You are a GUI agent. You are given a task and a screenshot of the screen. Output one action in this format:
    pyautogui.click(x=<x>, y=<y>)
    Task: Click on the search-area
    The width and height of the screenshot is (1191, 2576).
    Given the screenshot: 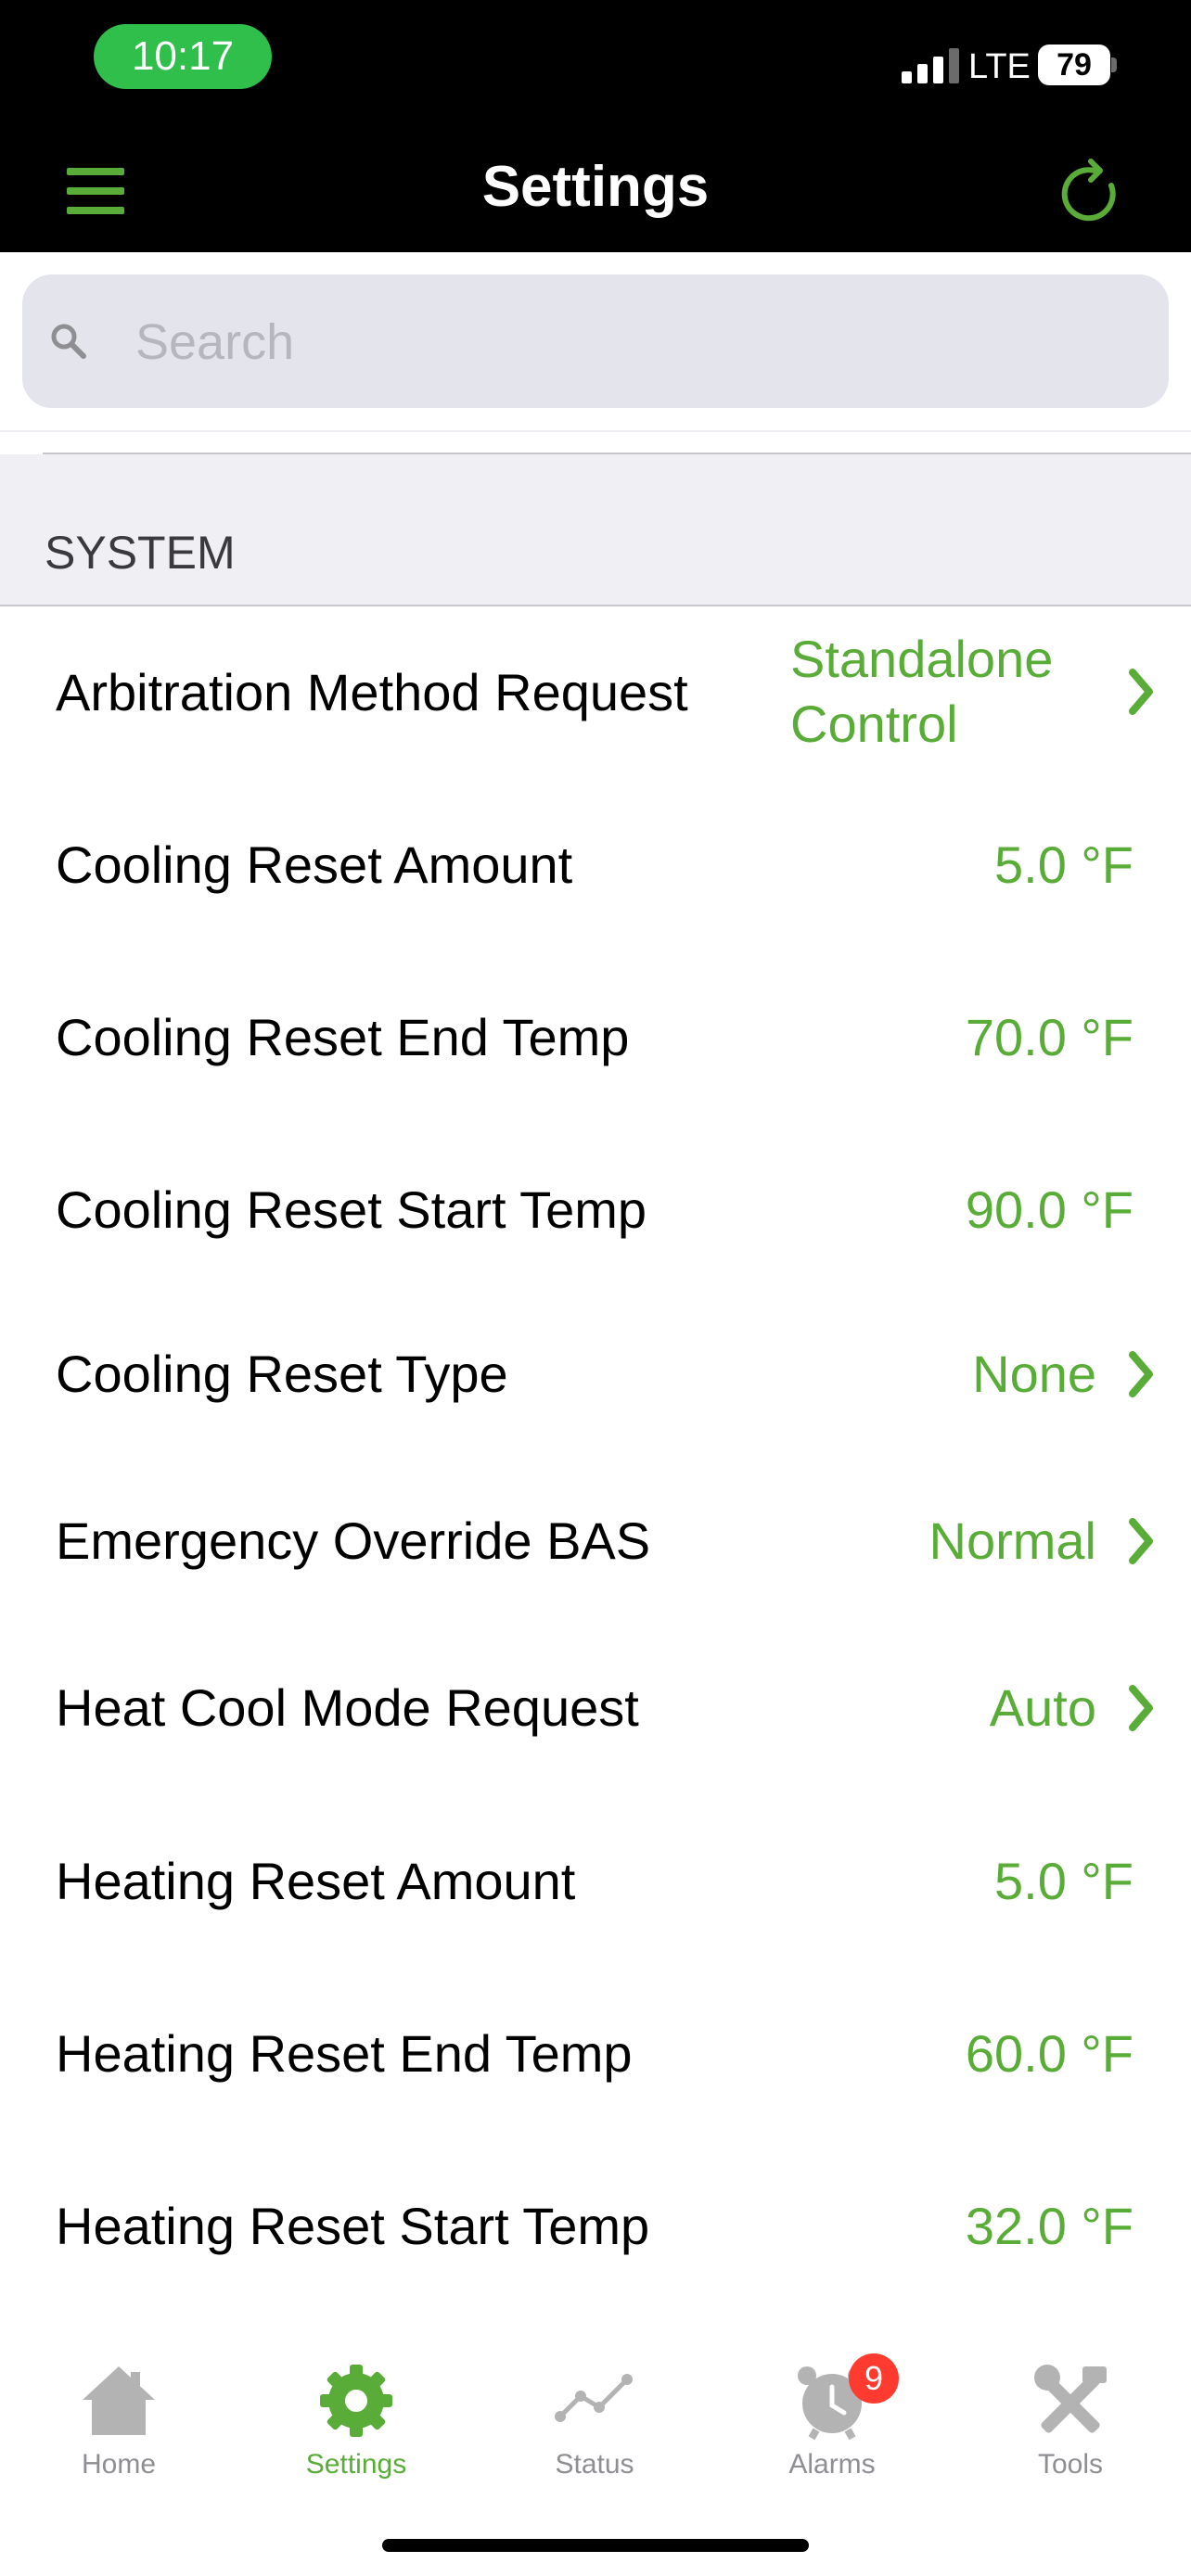 What is the action you would take?
    pyautogui.click(x=595, y=341)
    